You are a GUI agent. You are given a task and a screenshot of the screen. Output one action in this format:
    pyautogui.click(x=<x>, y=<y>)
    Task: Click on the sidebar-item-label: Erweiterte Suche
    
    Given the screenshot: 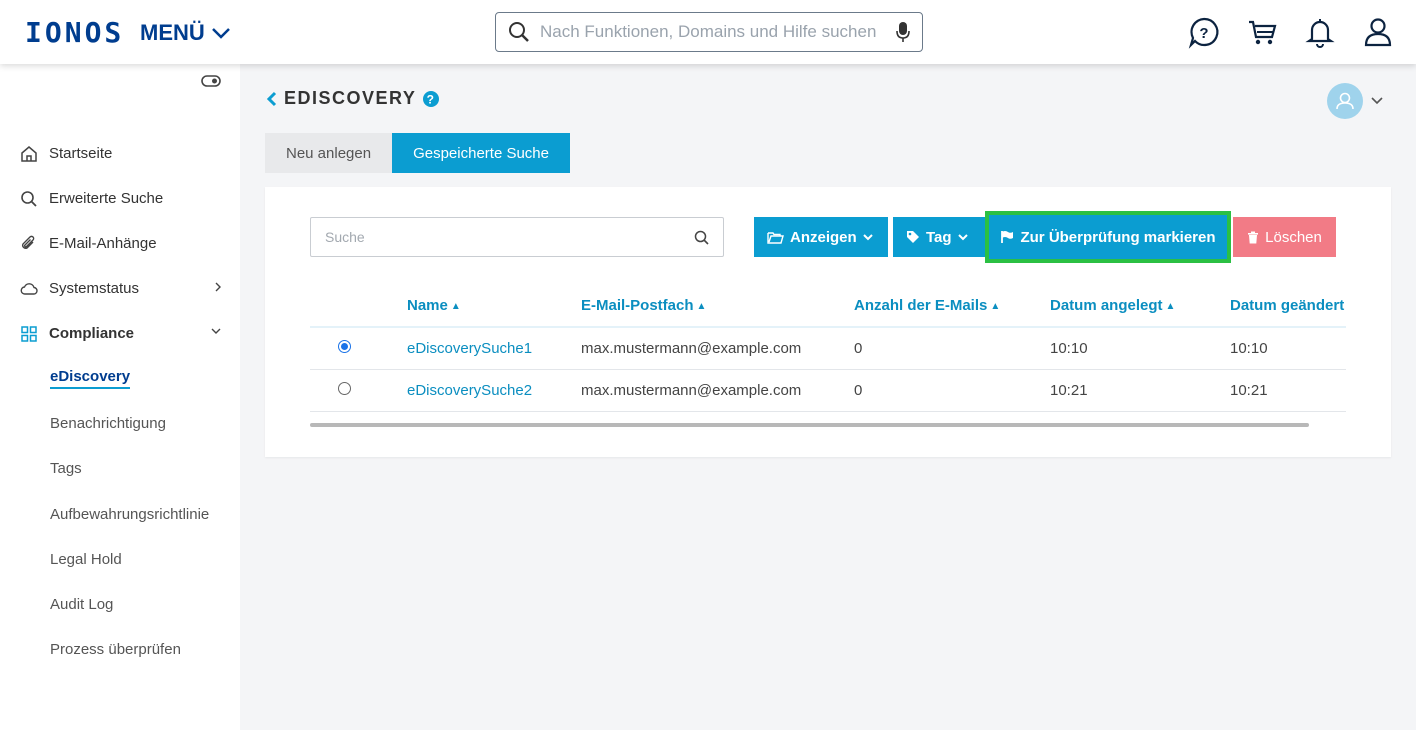 What is the action you would take?
    pyautogui.click(x=106, y=198)
    